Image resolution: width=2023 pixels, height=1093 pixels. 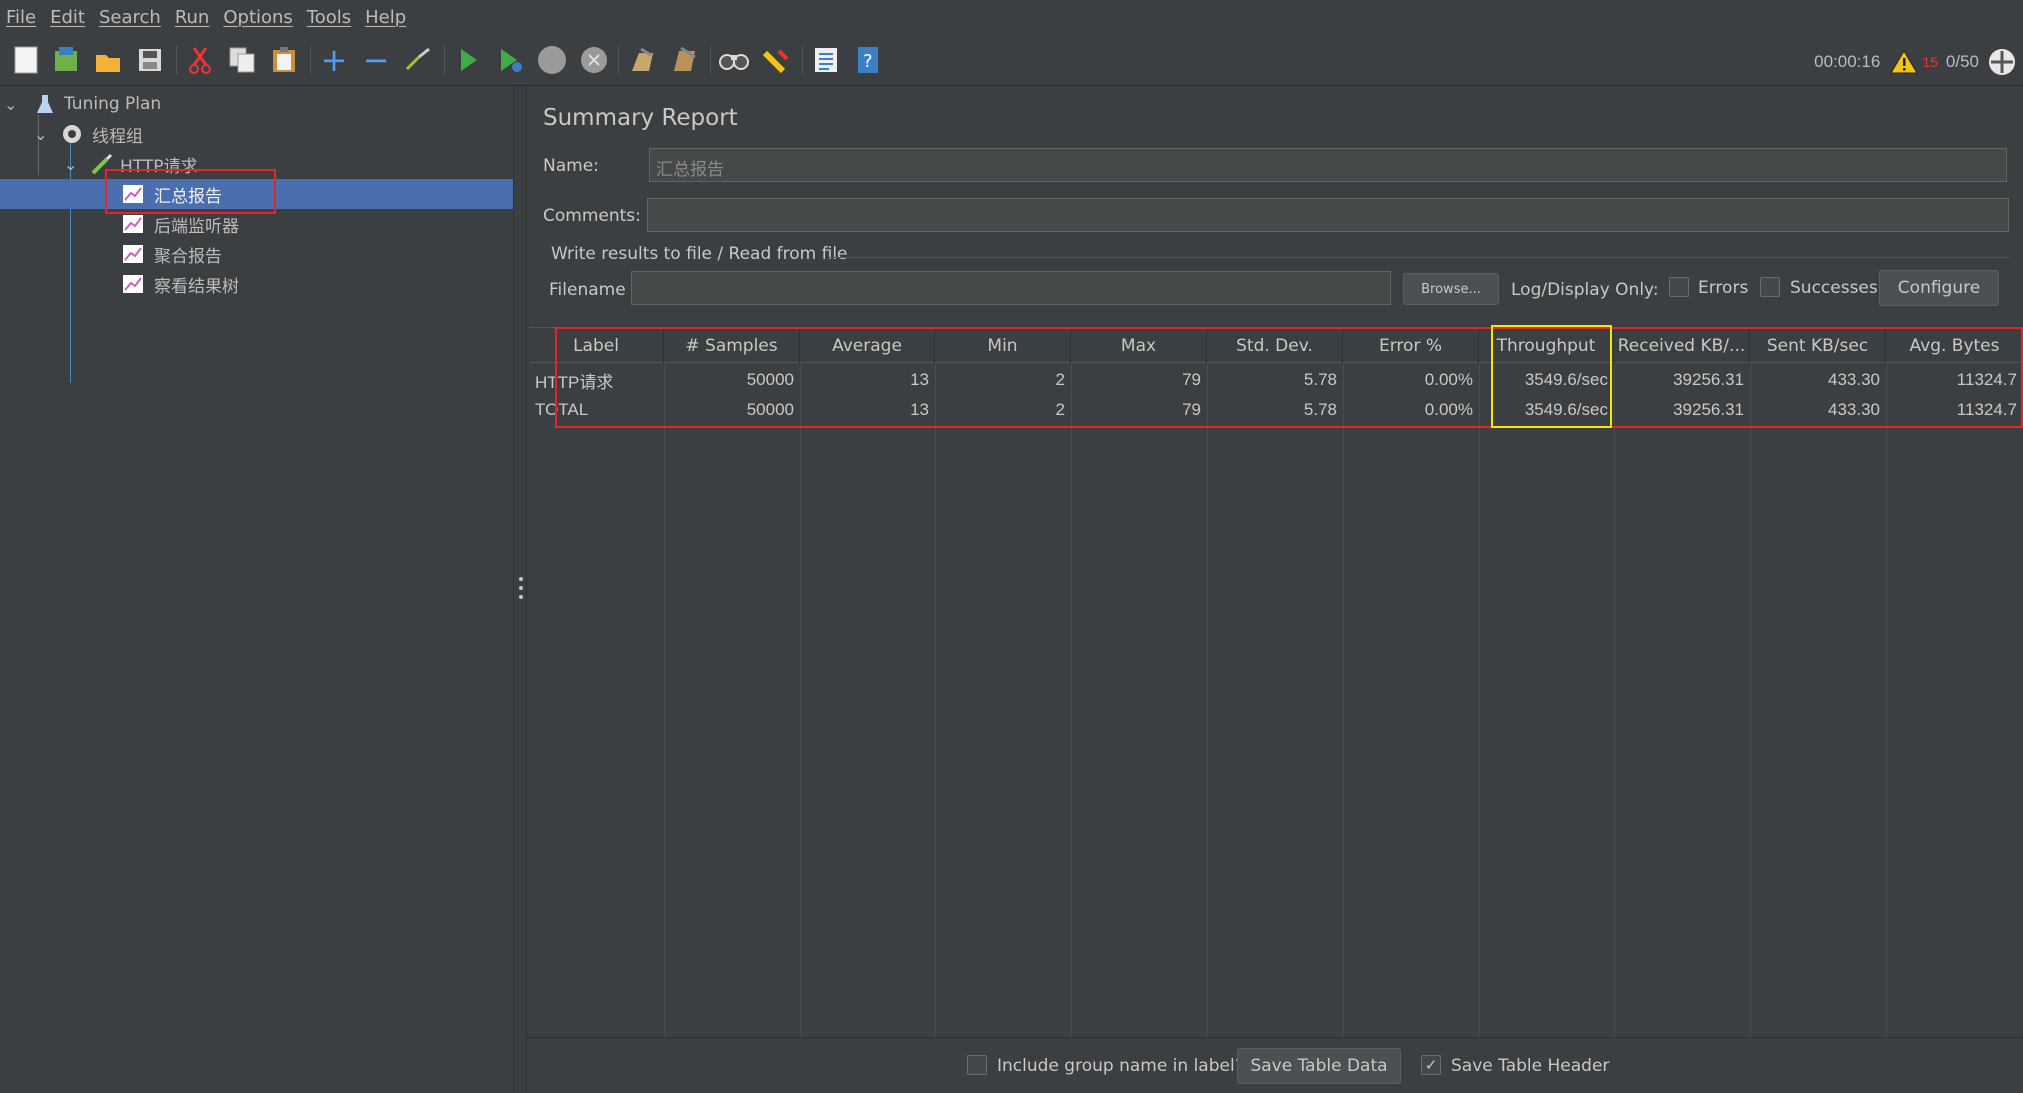 What do you see at coordinates (977, 1065) in the screenshot?
I see `include-group-checkbox` at bounding box center [977, 1065].